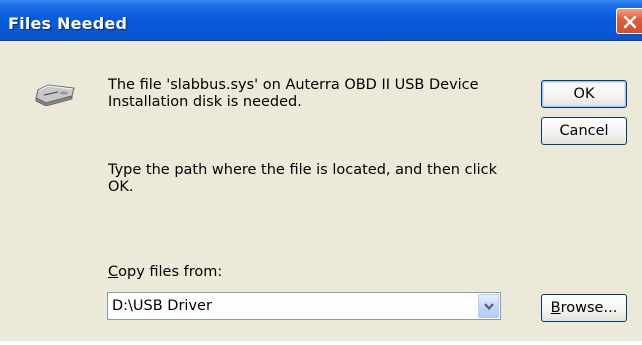 This screenshot has height=345, width=642. Describe the element at coordinates (321, 20) in the screenshot. I see `title-bar: Files Needed` at that location.